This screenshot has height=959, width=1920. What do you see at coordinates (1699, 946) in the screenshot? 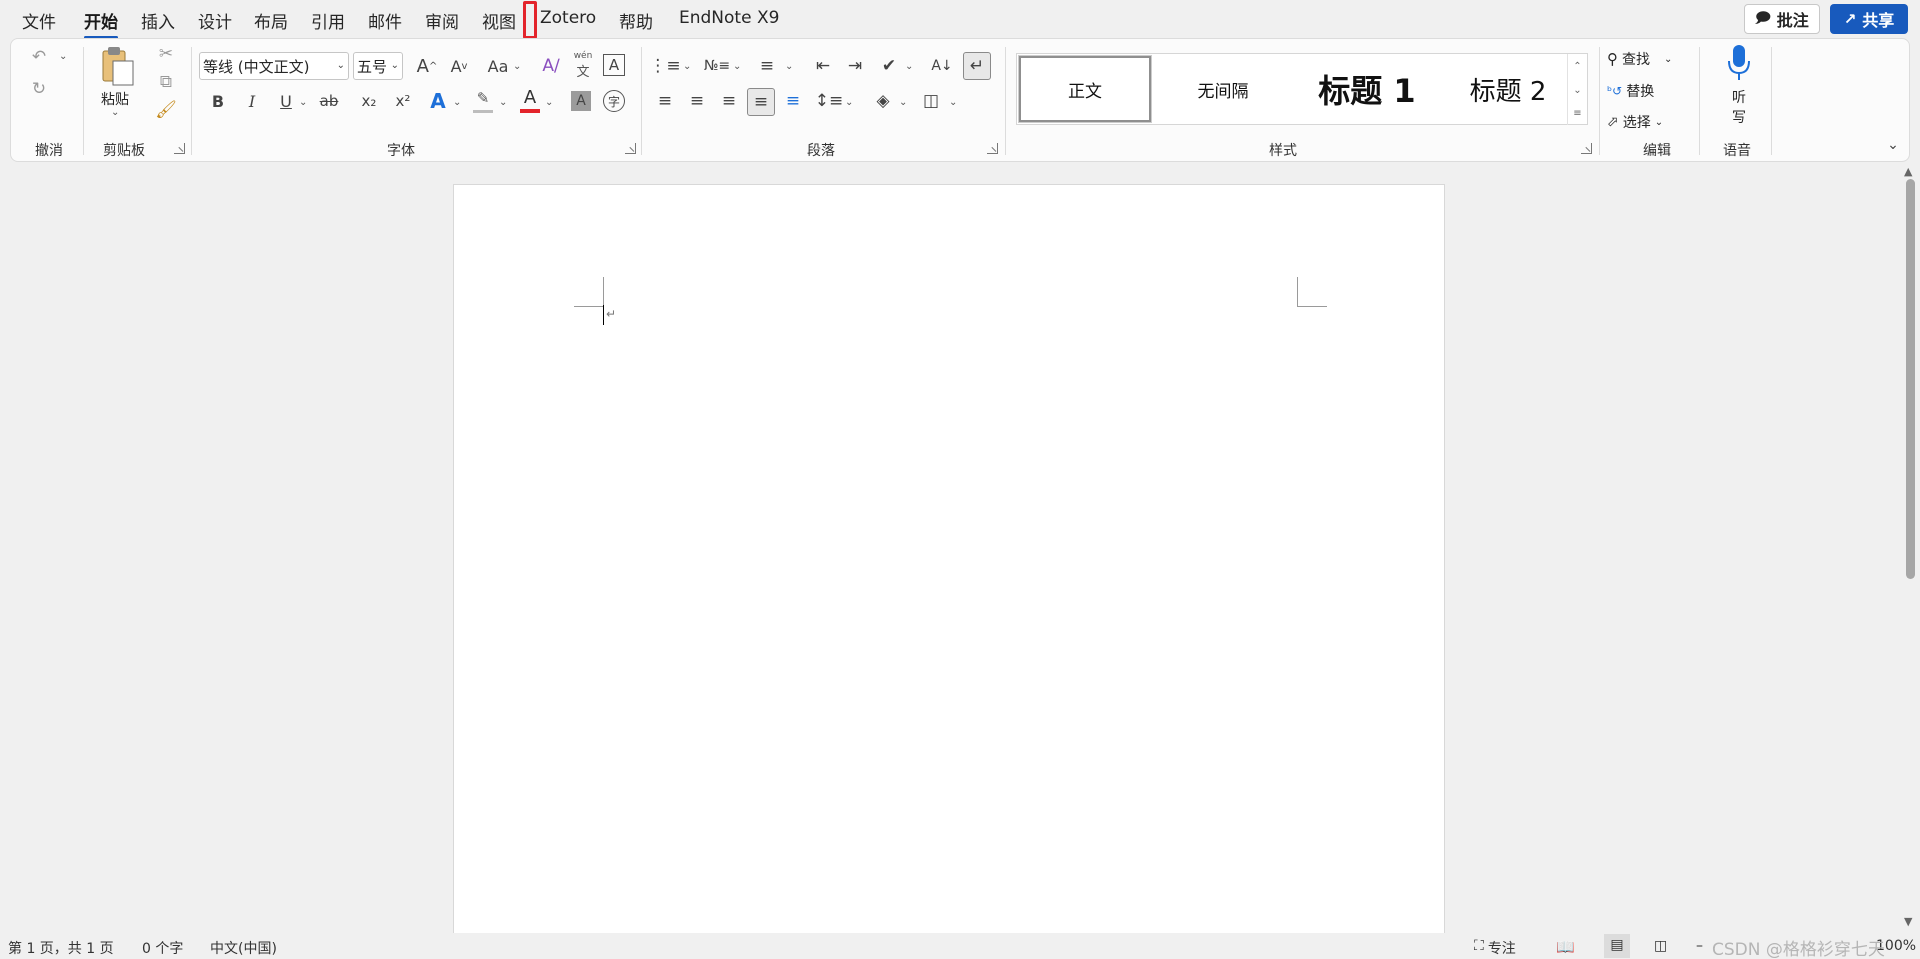
I see `zoom-out-icon: –` at bounding box center [1699, 946].